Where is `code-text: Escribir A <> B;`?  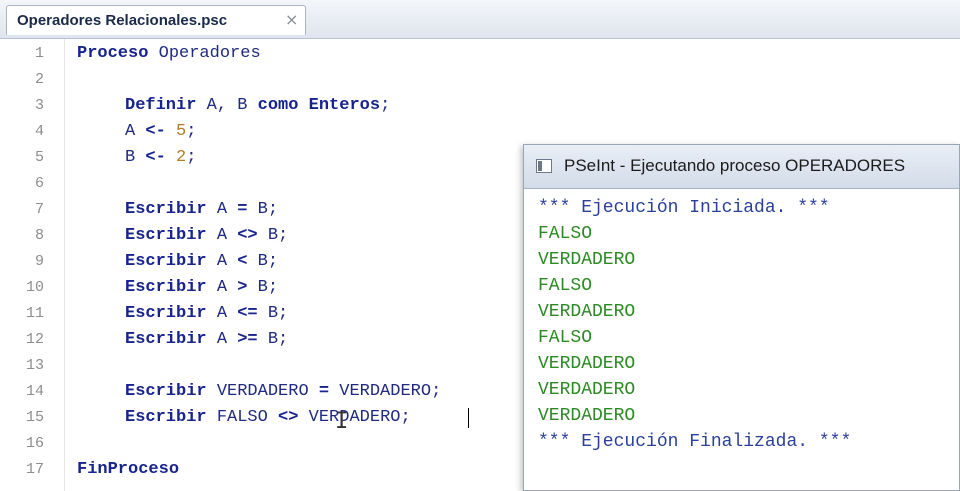 code-text: Escribir A <> B; is located at coordinates (206, 236).